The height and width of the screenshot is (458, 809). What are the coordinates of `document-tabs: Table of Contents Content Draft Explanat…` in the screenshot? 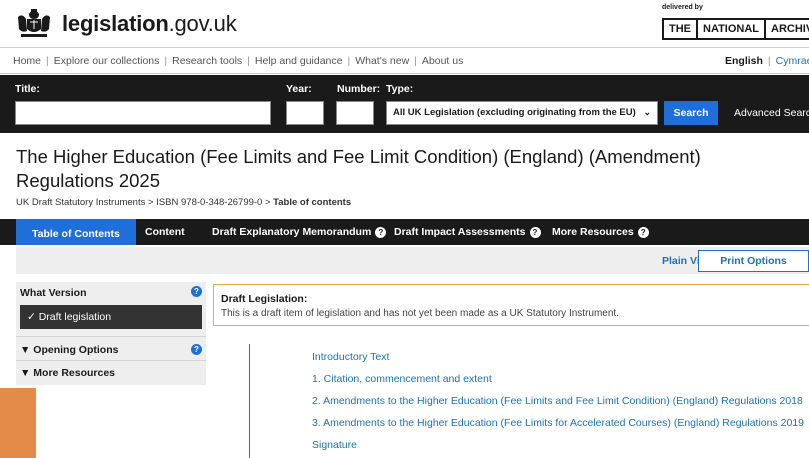 It's located at (404, 232).